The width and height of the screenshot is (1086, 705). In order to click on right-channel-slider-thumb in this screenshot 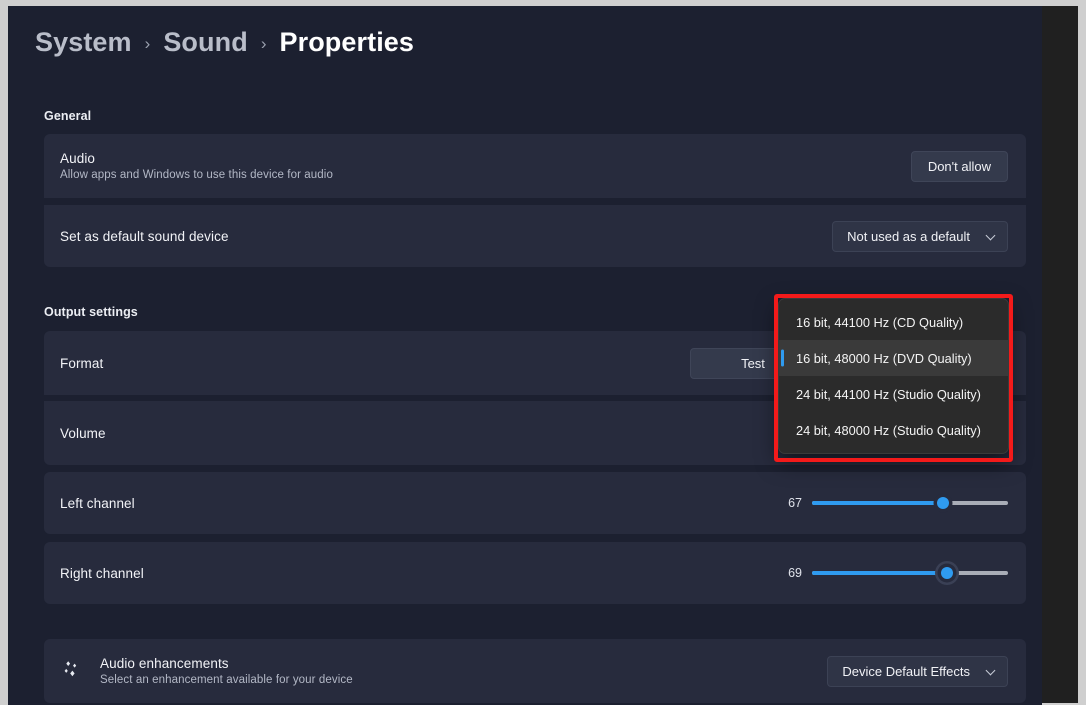, I will do `click(947, 573)`.